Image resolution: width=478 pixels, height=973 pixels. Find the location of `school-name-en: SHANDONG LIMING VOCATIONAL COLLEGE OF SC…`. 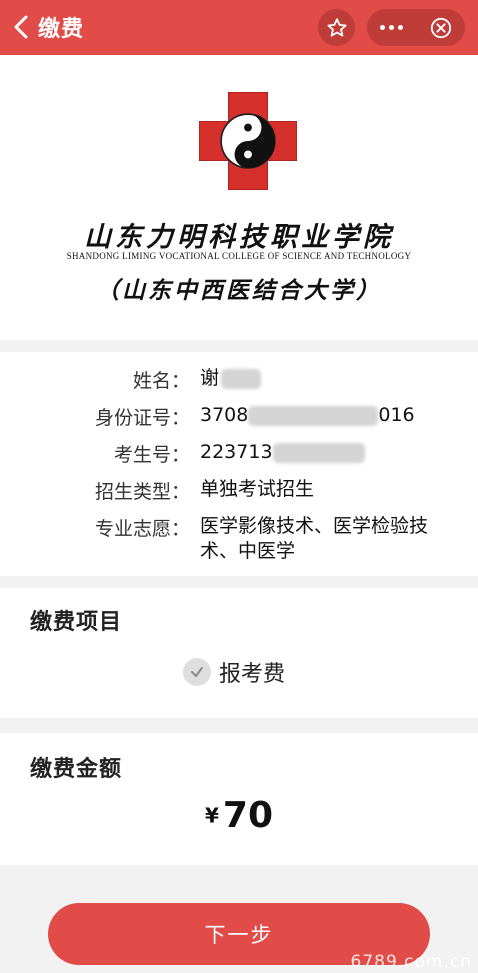

school-name-en: SHANDONG LIMING VOCATIONAL COLLEGE OF SC… is located at coordinates (239, 256).